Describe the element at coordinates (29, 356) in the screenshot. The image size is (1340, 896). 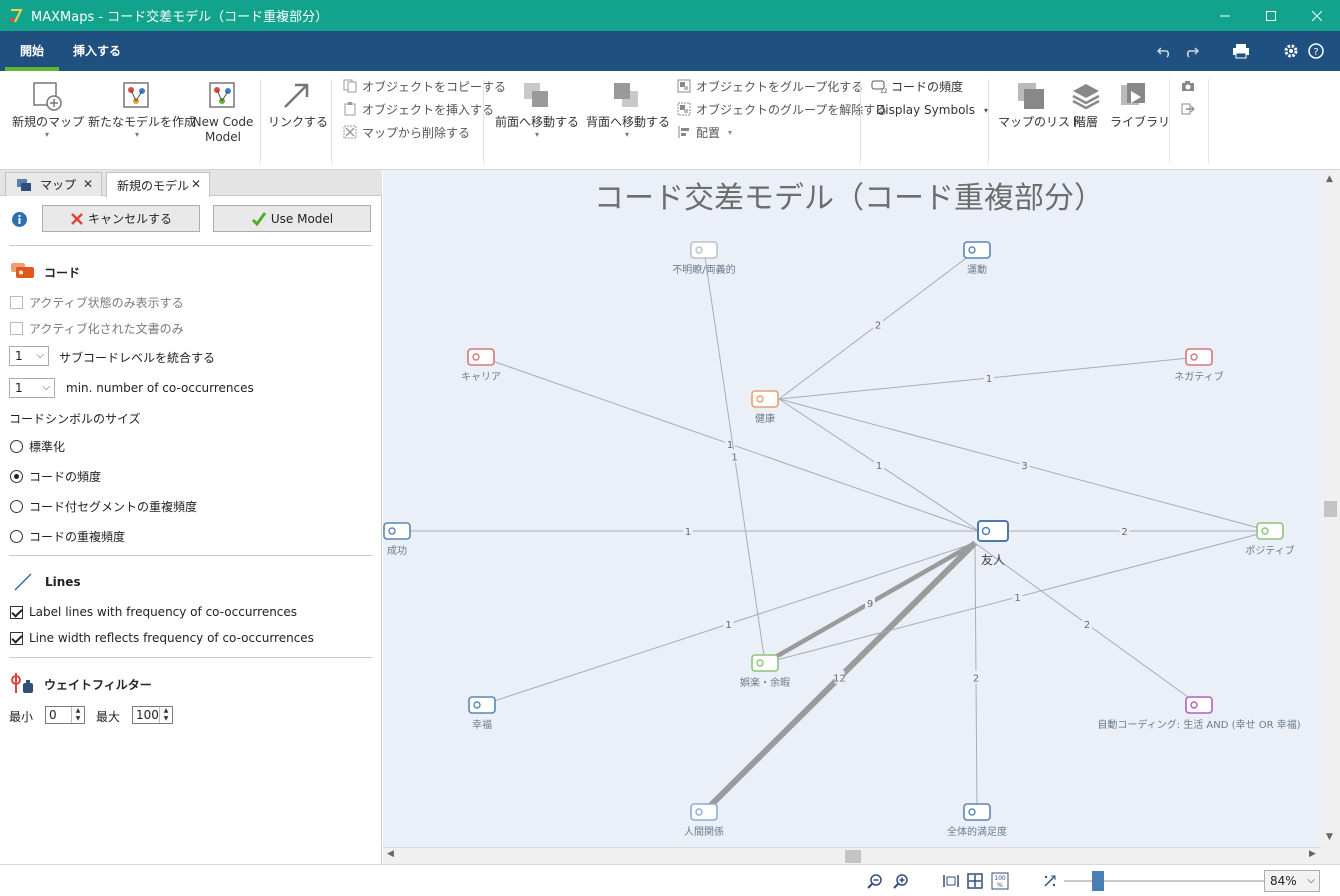
I see `subcode-level-select: 1 ⌵` at that location.